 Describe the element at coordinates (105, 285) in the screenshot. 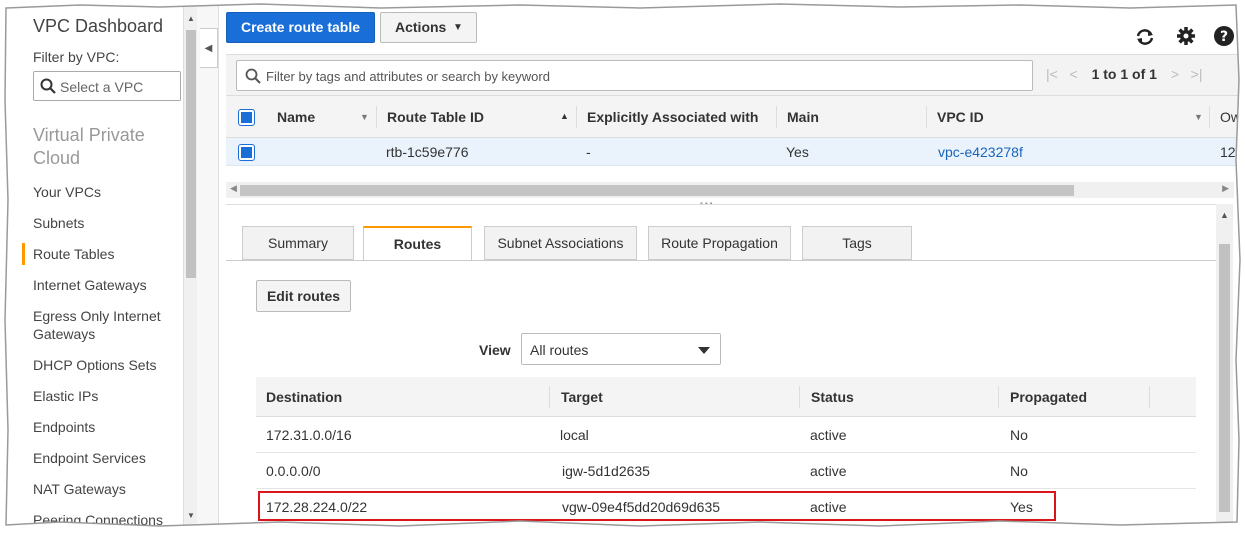

I see `sidebar-item-internet-gateways: Internet Gateways` at that location.